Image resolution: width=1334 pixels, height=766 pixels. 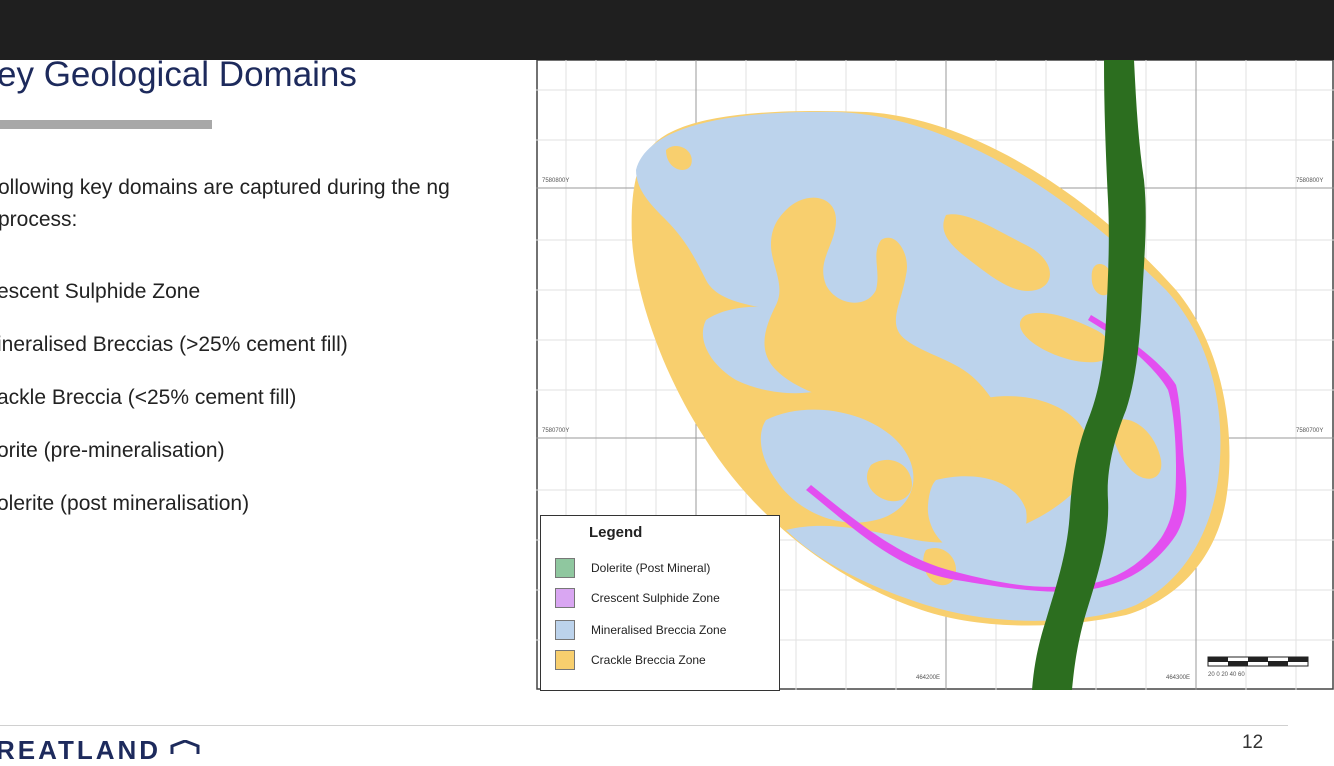 What do you see at coordinates (1310, 181) in the screenshot?
I see `grid-label-north-1-right: 7580800Y` at bounding box center [1310, 181].